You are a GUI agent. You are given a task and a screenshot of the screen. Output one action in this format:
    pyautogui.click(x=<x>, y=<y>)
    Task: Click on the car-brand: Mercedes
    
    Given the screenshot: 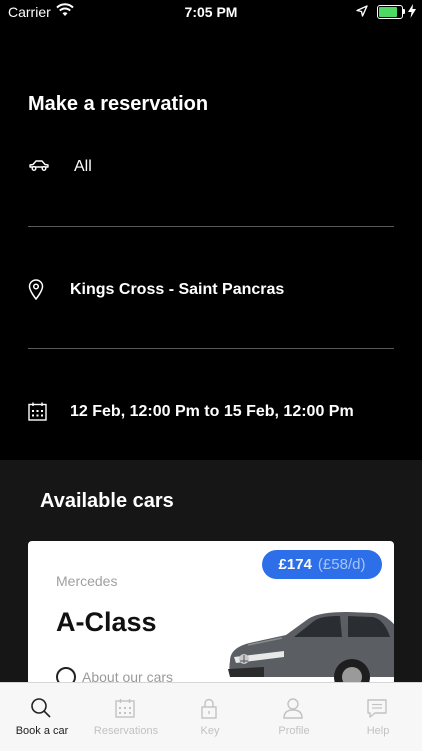 What is the action you would take?
    pyautogui.click(x=87, y=581)
    